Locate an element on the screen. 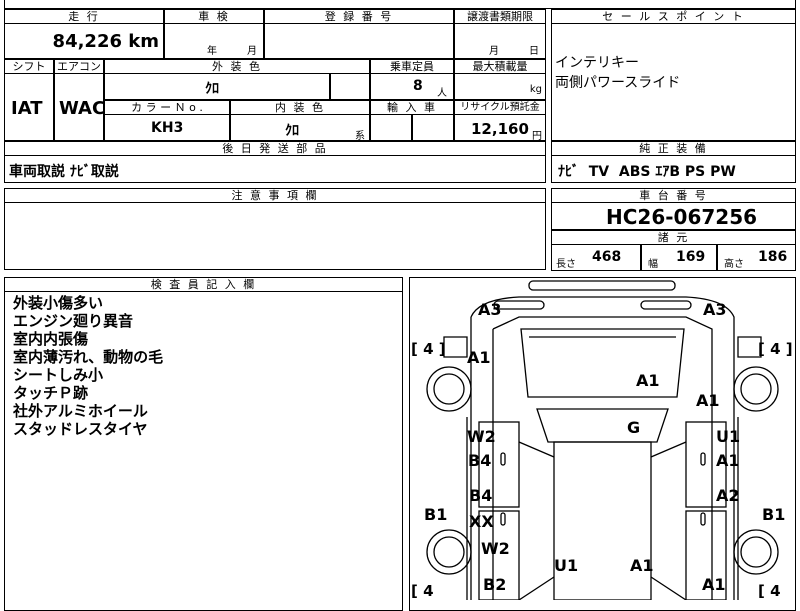 This screenshot has height=611, width=800. damage-label-w2-front-door: W2 is located at coordinates (481, 436).